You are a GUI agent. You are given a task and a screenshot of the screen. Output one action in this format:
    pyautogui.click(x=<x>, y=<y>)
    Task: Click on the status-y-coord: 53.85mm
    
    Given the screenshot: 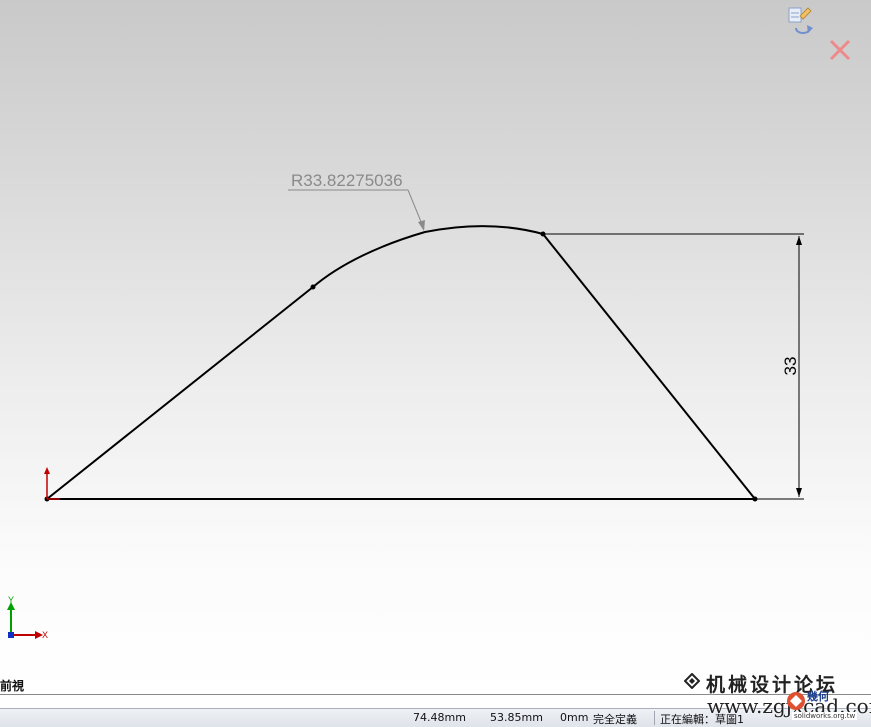 What is the action you would take?
    pyautogui.click(x=516, y=717)
    